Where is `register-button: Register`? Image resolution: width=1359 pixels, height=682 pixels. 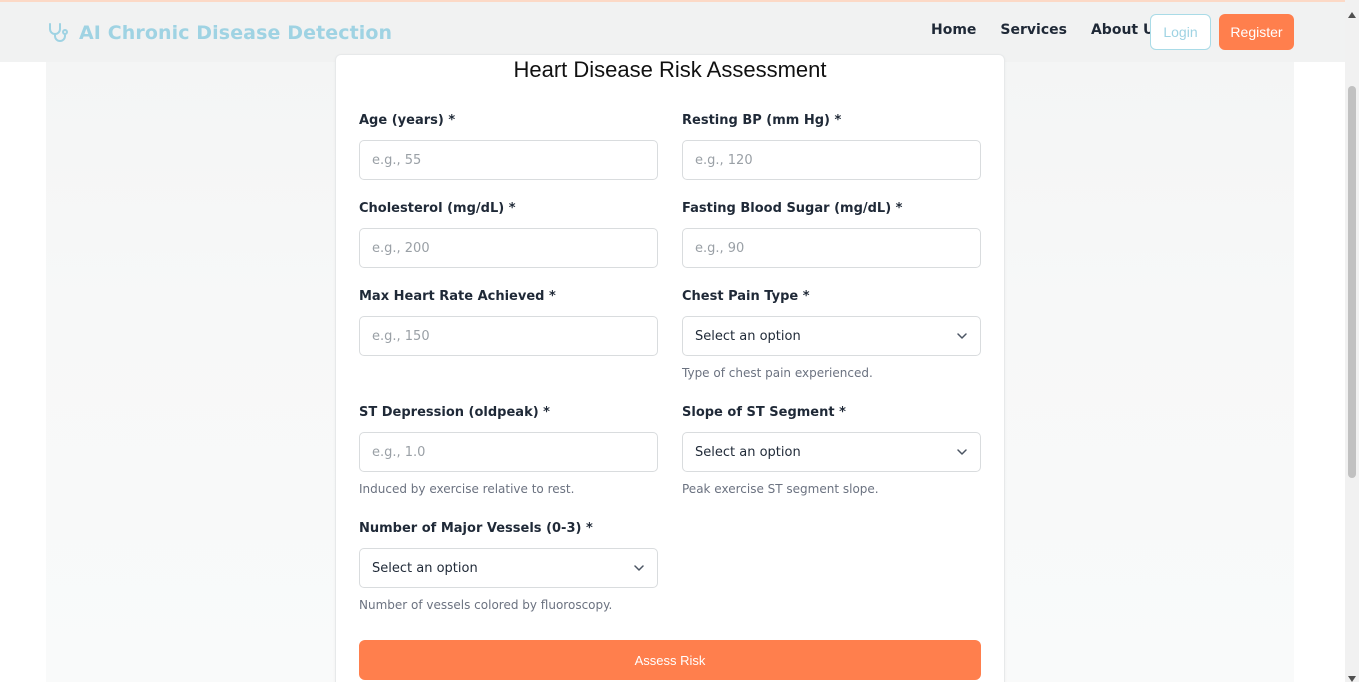
register-button: Register is located at coordinates (1256, 32).